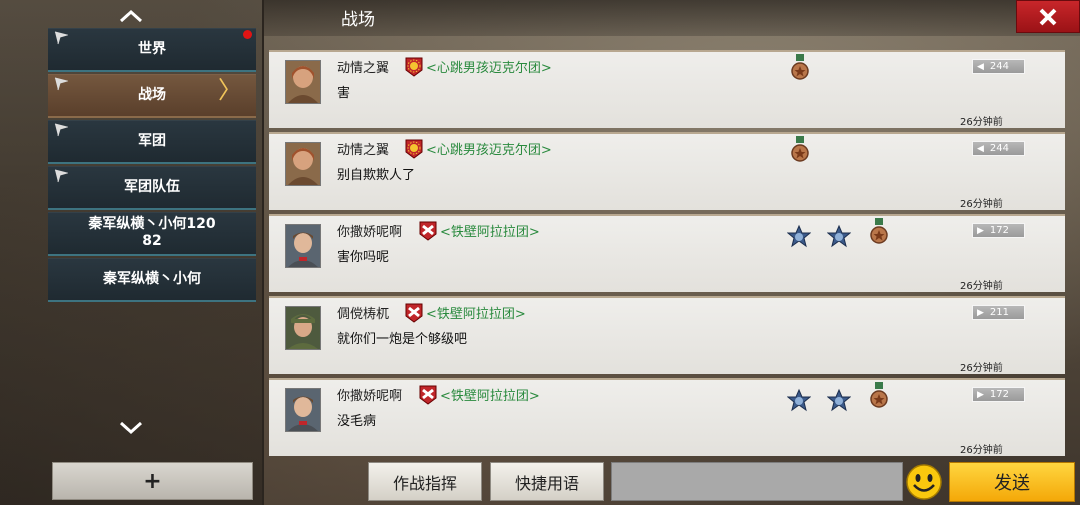 This screenshot has width=1080, height=505. Describe the element at coordinates (667, 171) in the screenshot. I see `chat-message: 动情之翼 <心跳男孩迈克尔团> 别自欺欺人了 ◀ 244 26分钟前` at that location.